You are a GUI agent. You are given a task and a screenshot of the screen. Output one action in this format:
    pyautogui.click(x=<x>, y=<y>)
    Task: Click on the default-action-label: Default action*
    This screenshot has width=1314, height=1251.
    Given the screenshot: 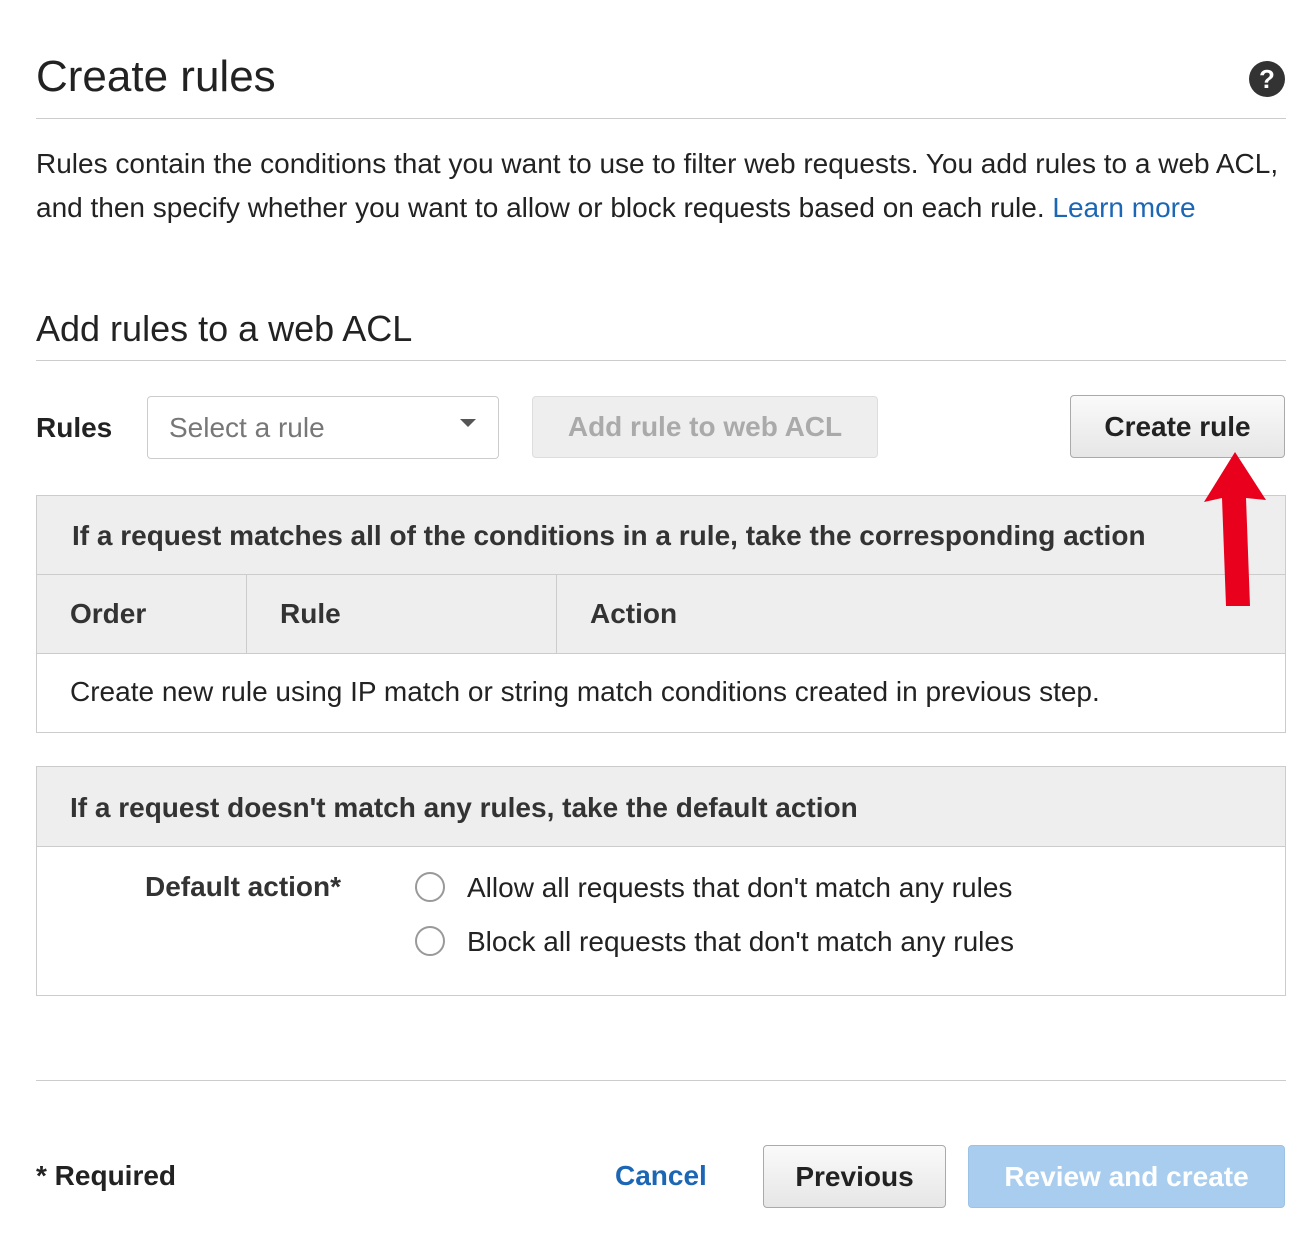 What is the action you would take?
    pyautogui.click(x=243, y=886)
    